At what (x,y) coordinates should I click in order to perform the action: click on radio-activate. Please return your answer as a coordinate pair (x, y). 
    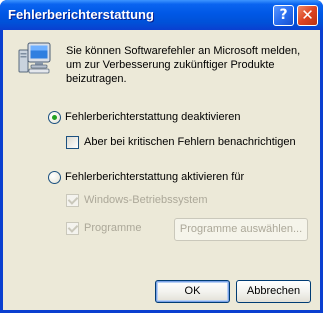
    Looking at the image, I should click on (54, 177).